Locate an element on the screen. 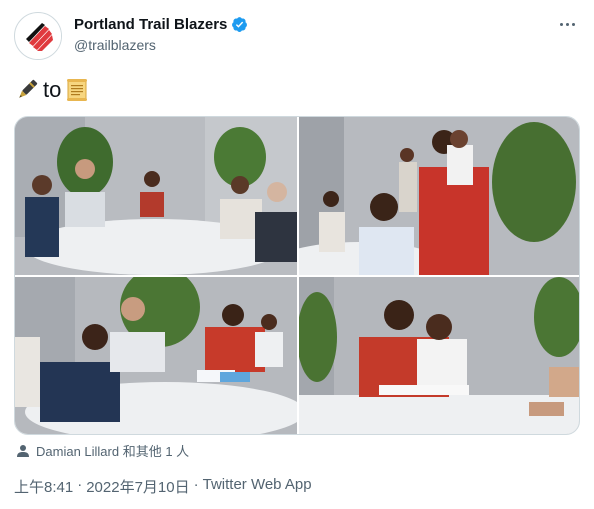  avatar is located at coordinates (38, 36).